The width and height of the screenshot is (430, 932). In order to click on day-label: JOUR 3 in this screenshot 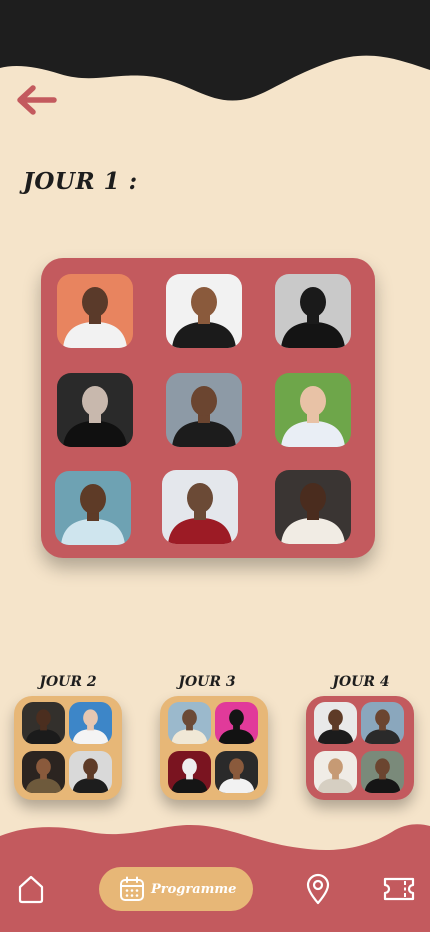, I will do `click(207, 682)`.